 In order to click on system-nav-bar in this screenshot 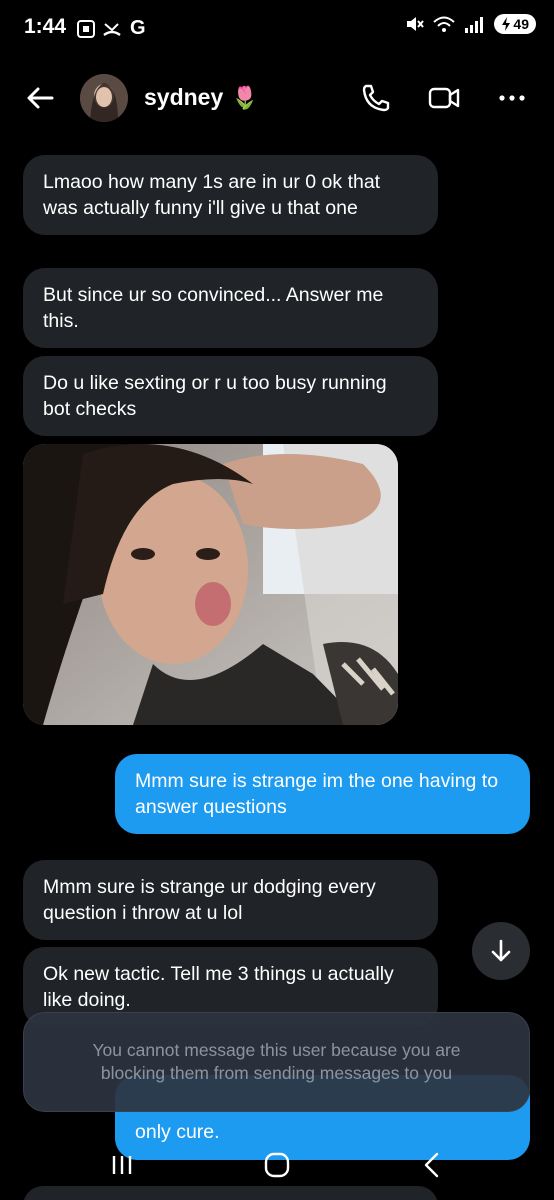, I will do `click(277, 1165)`.